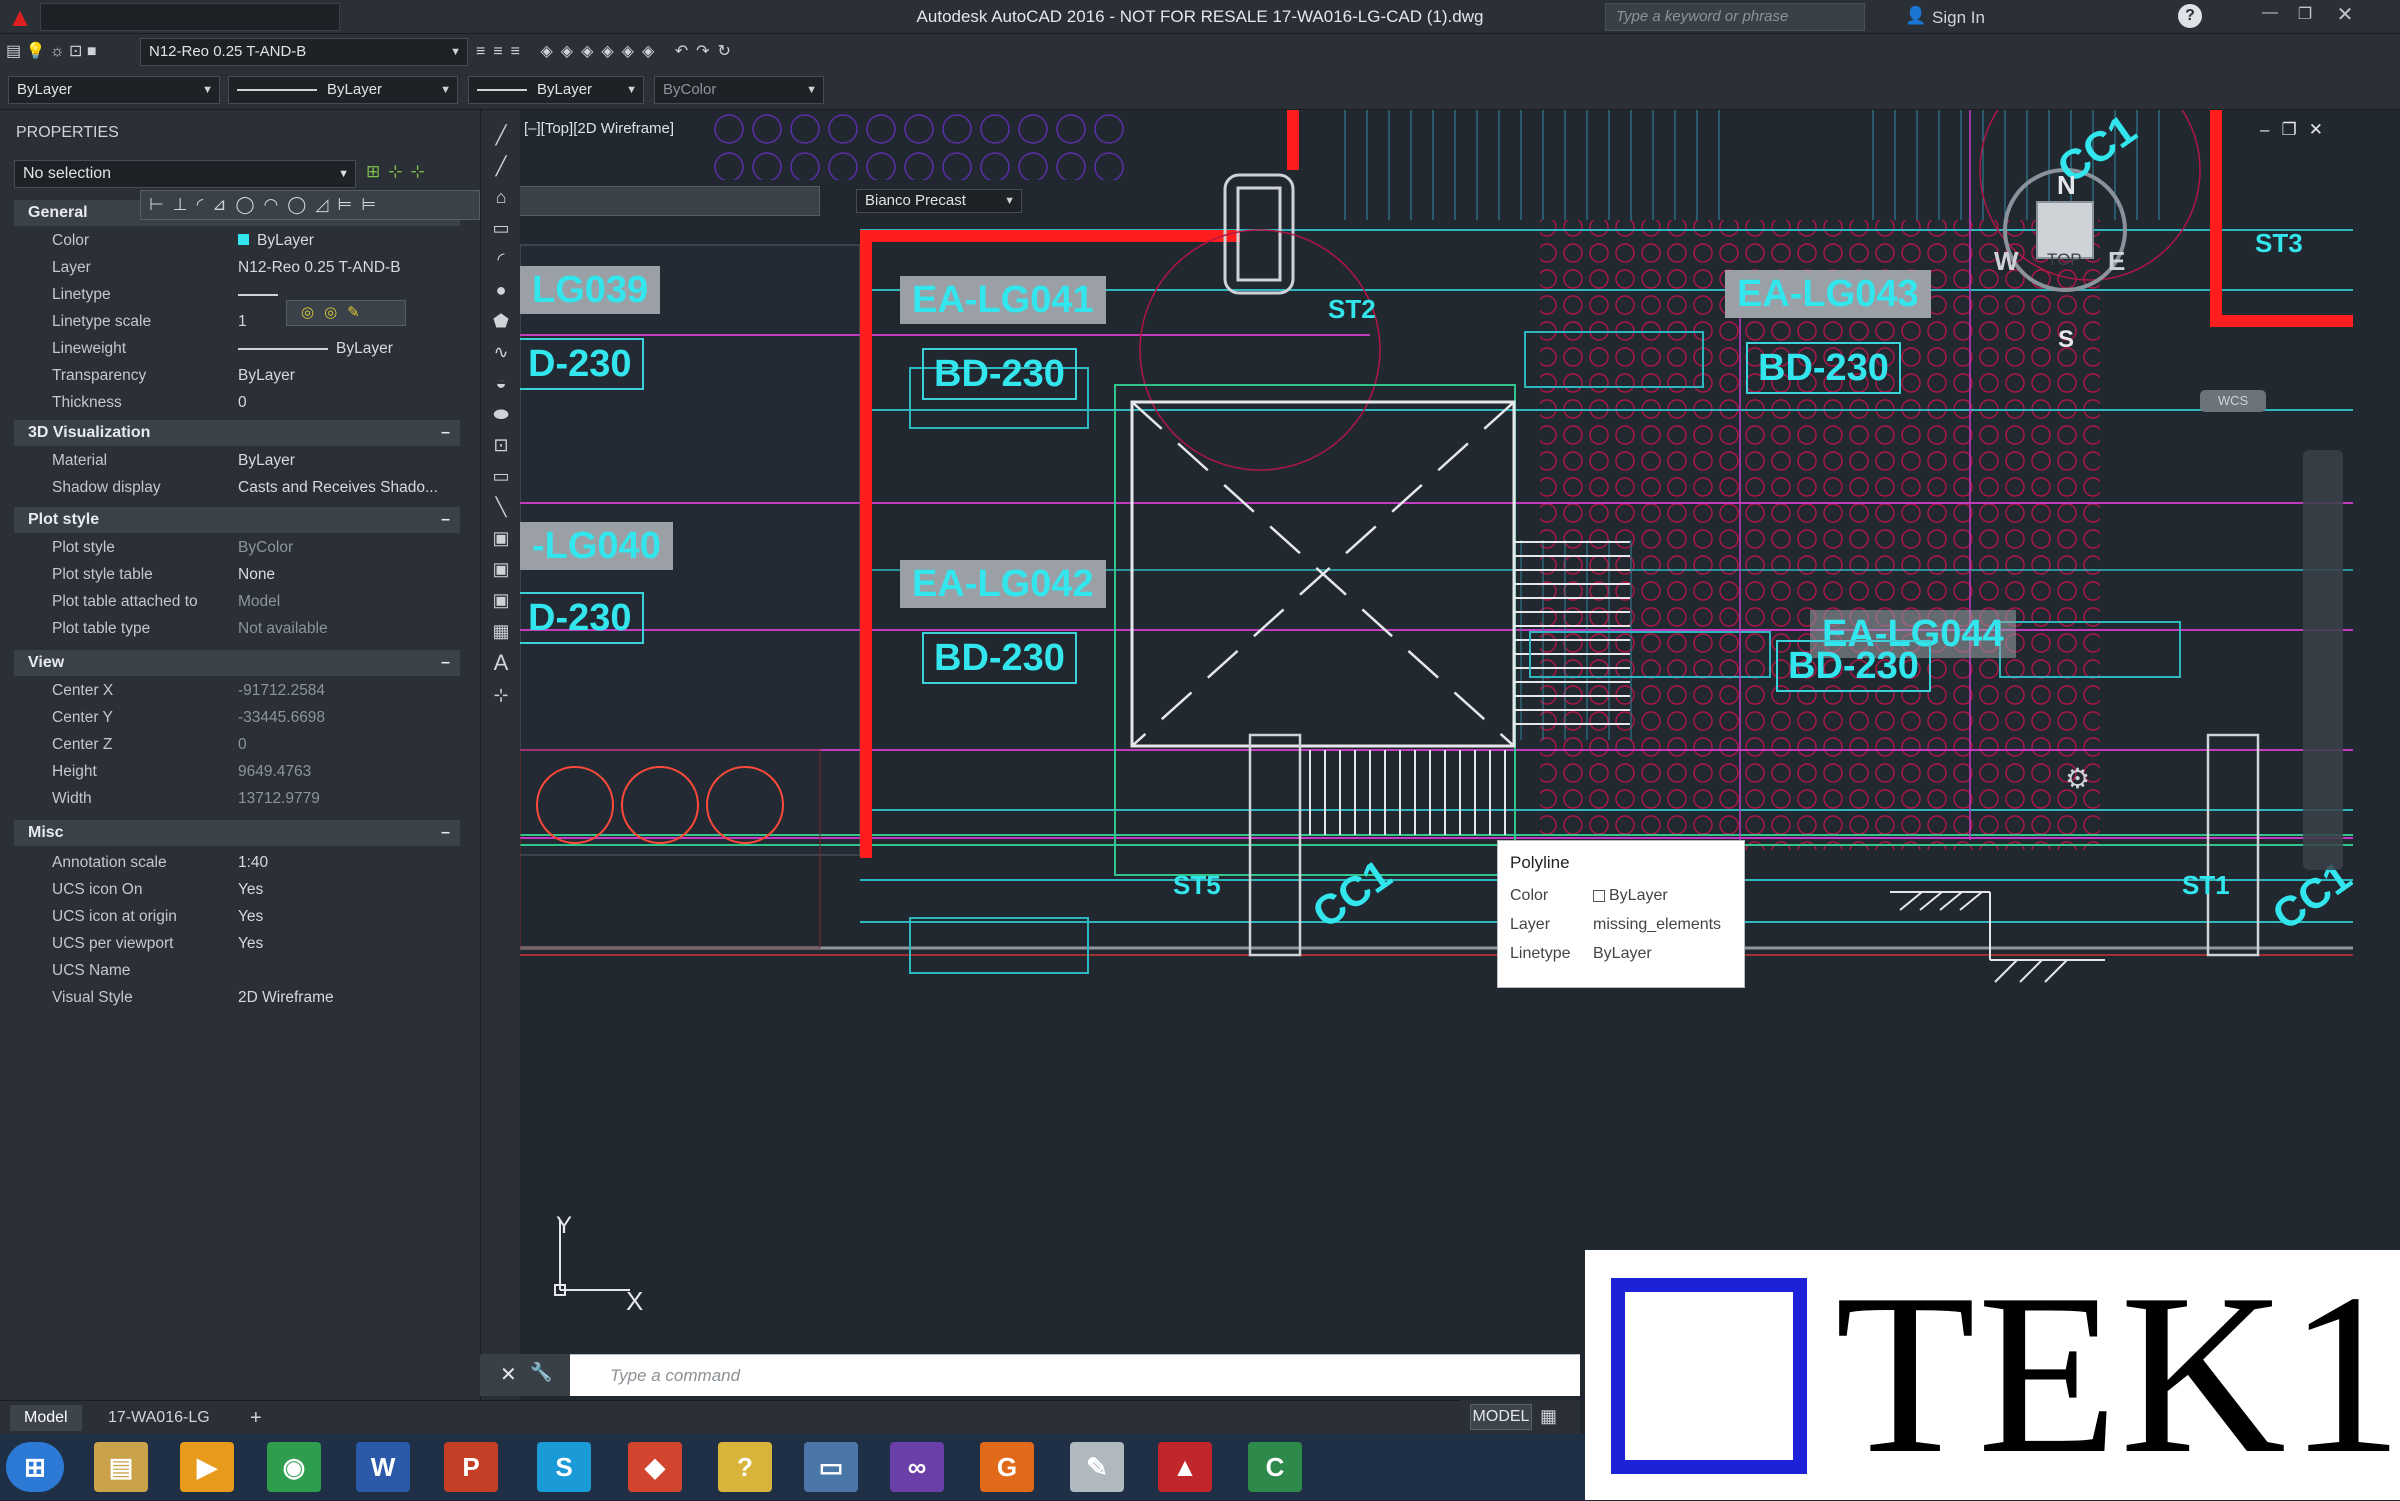 The image size is (2400, 1501). What do you see at coordinates (556, 90) in the screenshot?
I see `lineweight-dropdown: ByLayer ▼` at bounding box center [556, 90].